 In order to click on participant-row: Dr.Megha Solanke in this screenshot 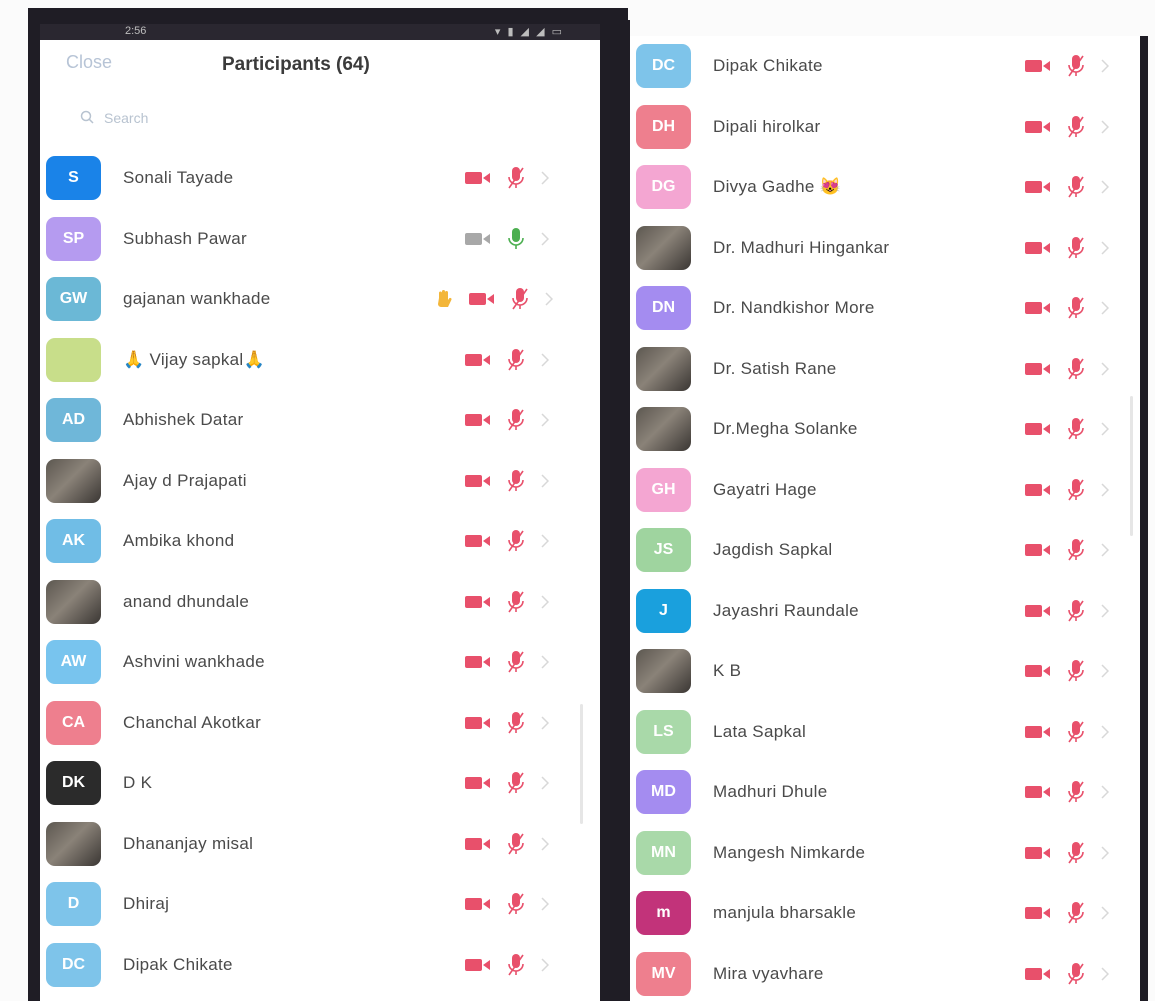, I will do `click(885, 429)`.